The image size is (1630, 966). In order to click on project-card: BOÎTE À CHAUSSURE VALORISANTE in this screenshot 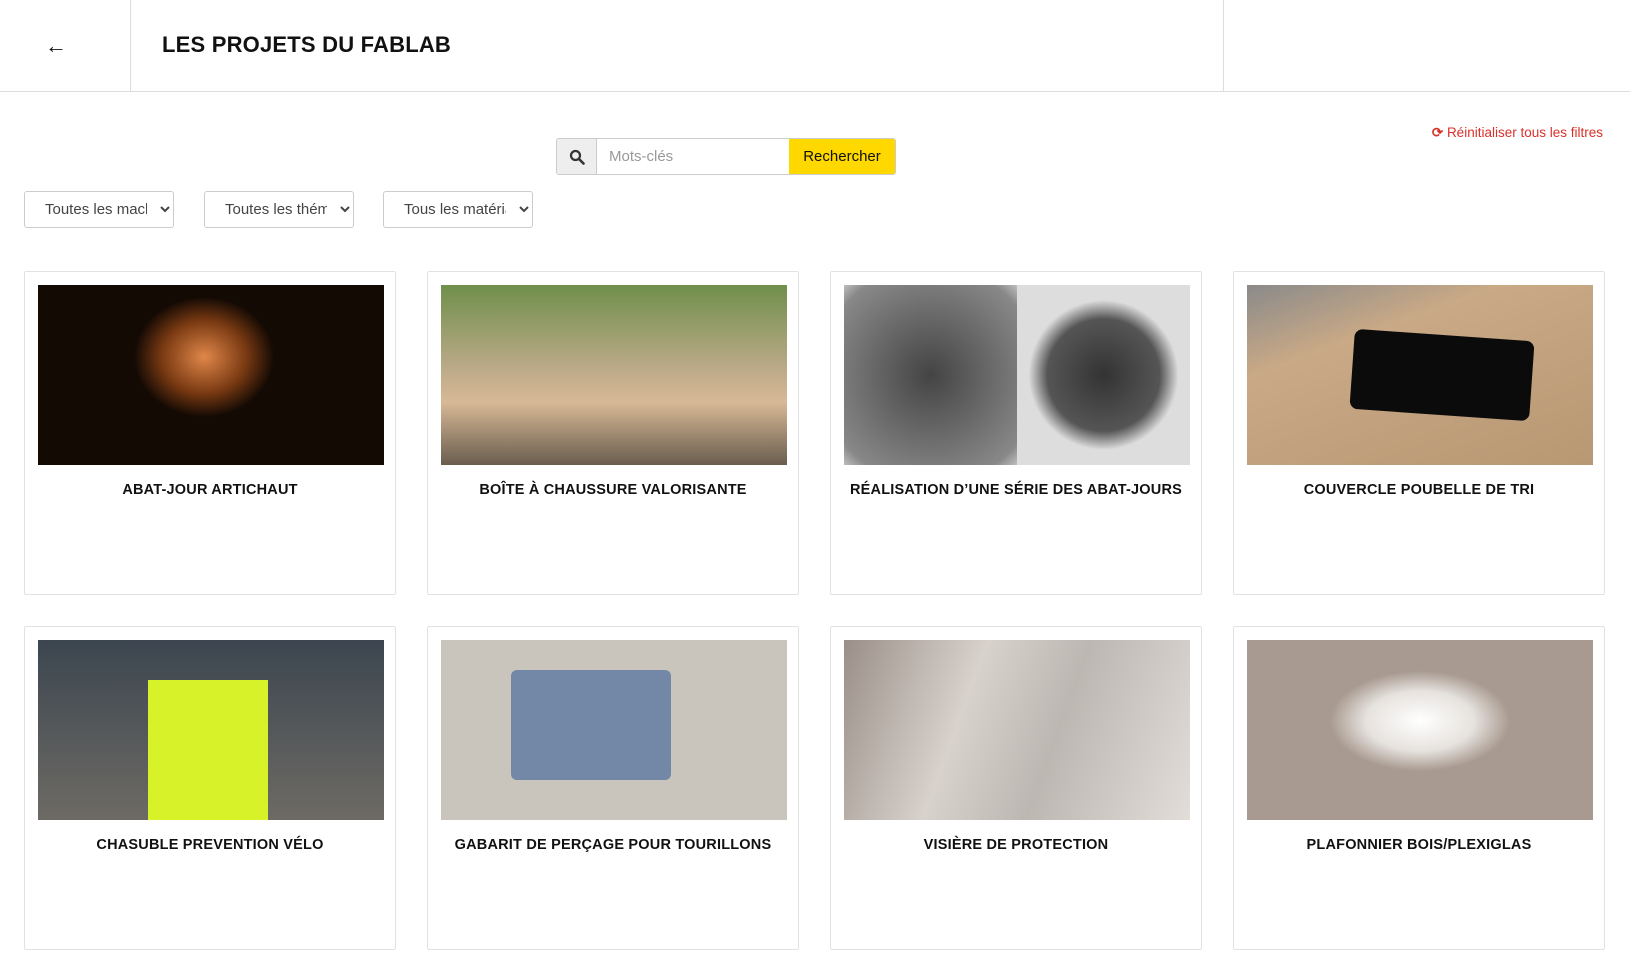, I will do `click(613, 433)`.